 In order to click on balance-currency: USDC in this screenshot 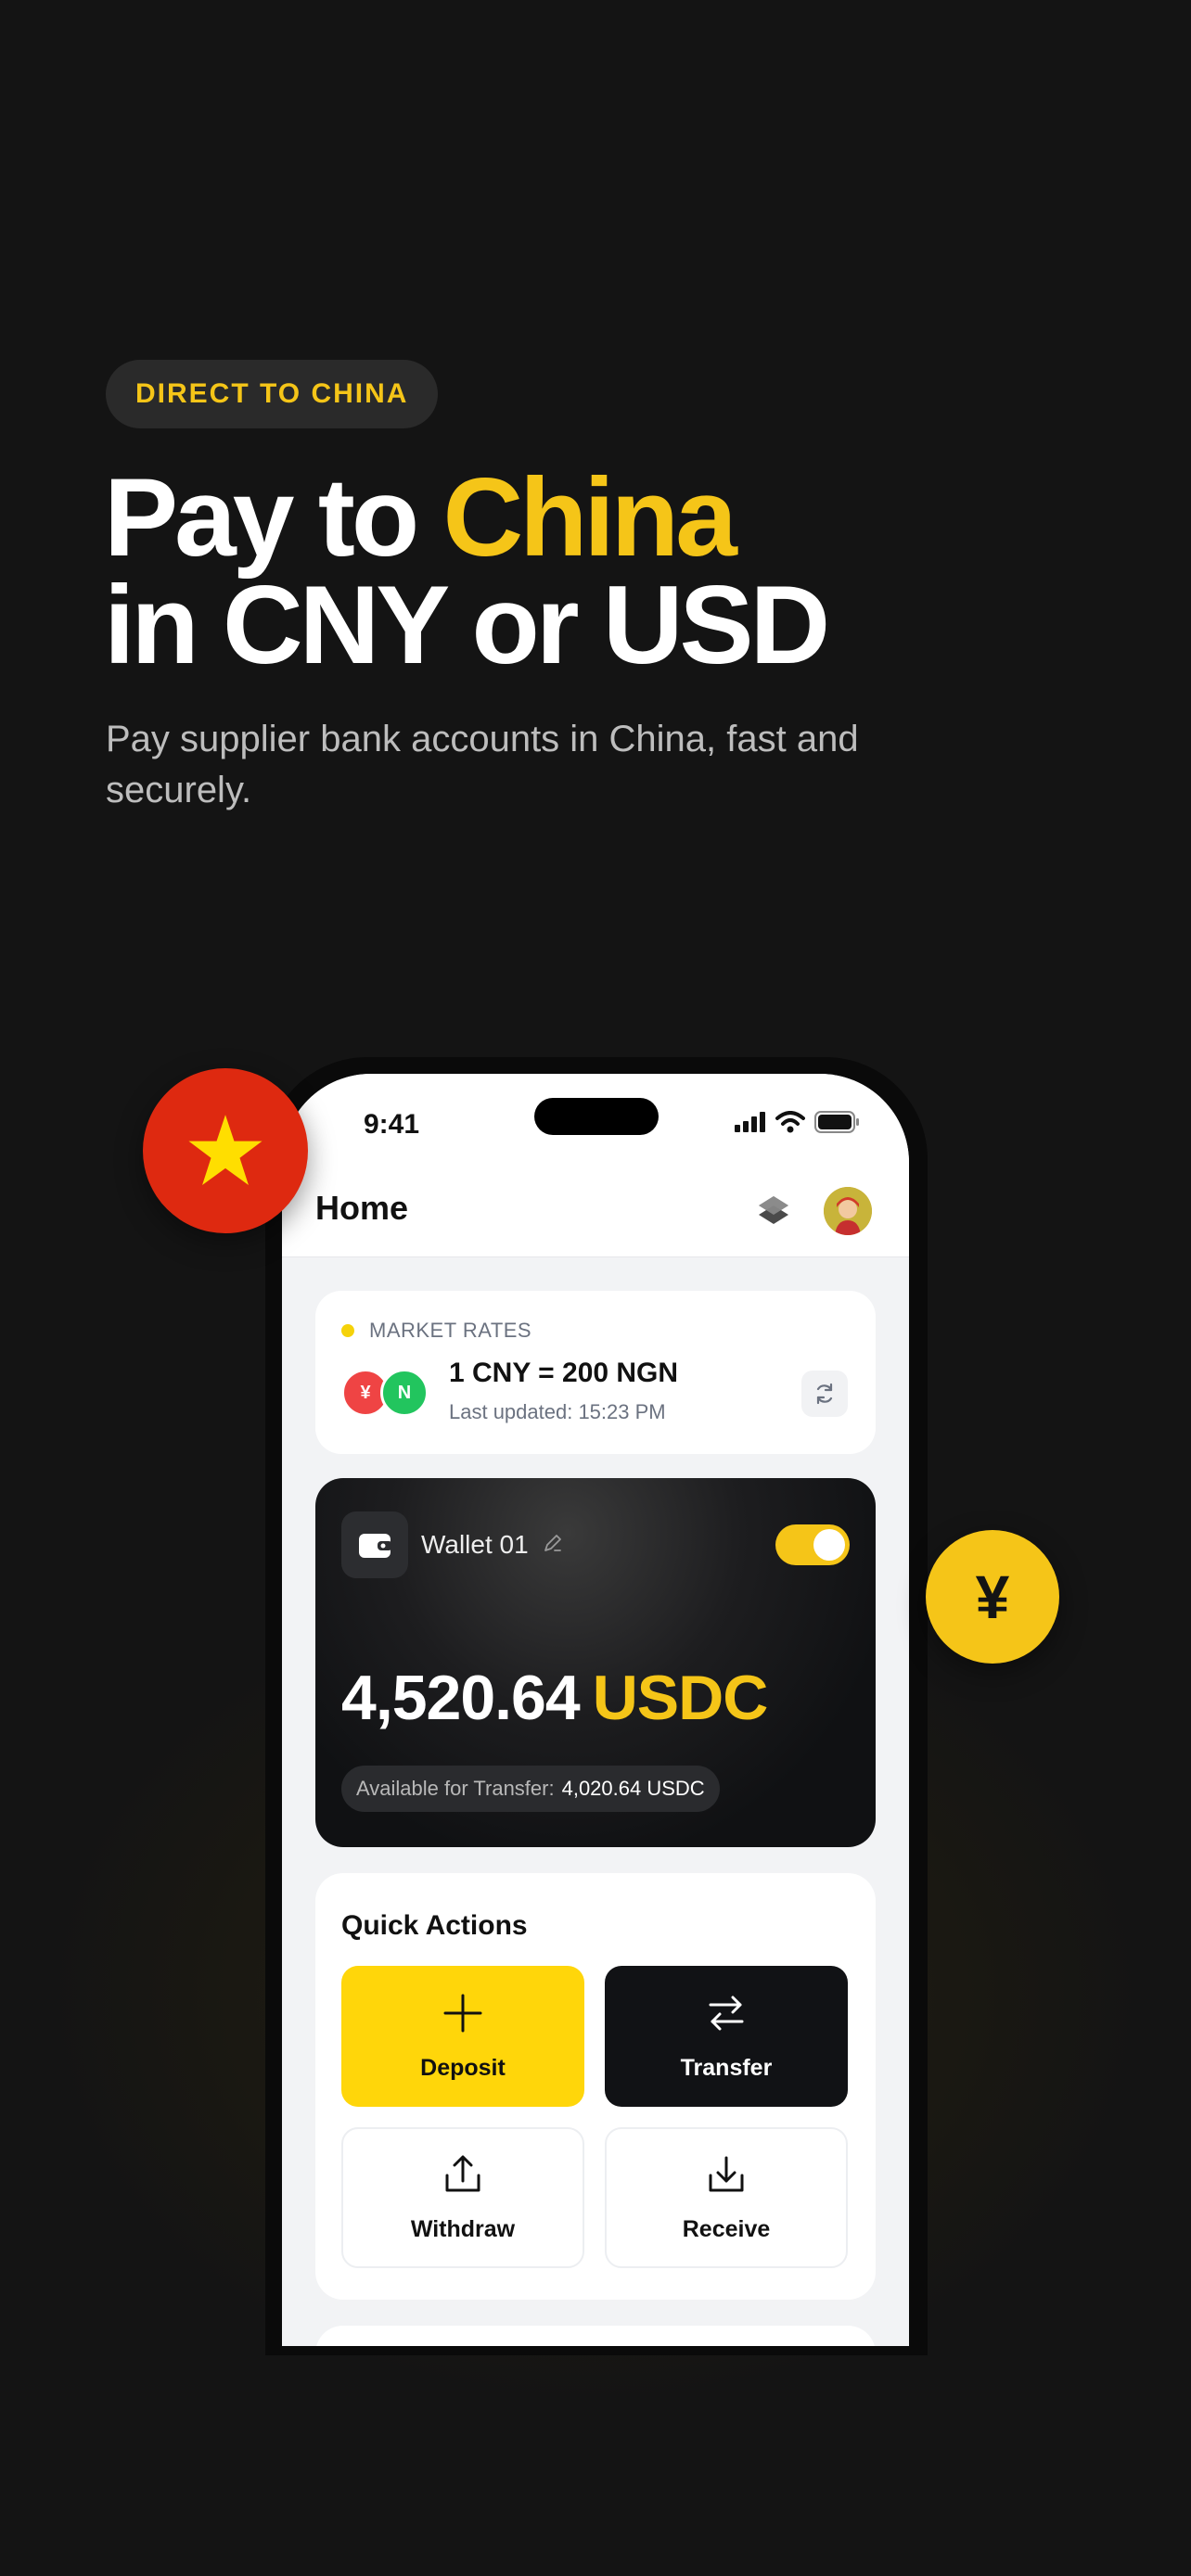, I will do `click(680, 1698)`.